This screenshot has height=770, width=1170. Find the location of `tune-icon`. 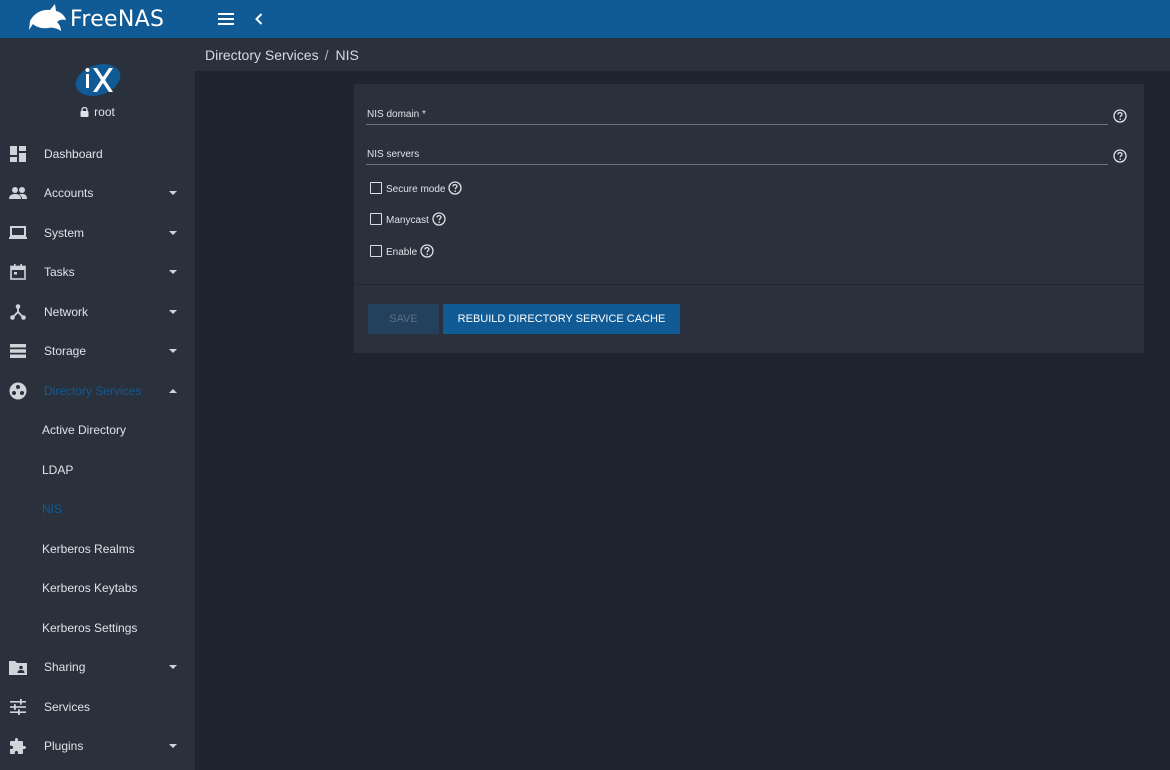

tune-icon is located at coordinates (18, 706).